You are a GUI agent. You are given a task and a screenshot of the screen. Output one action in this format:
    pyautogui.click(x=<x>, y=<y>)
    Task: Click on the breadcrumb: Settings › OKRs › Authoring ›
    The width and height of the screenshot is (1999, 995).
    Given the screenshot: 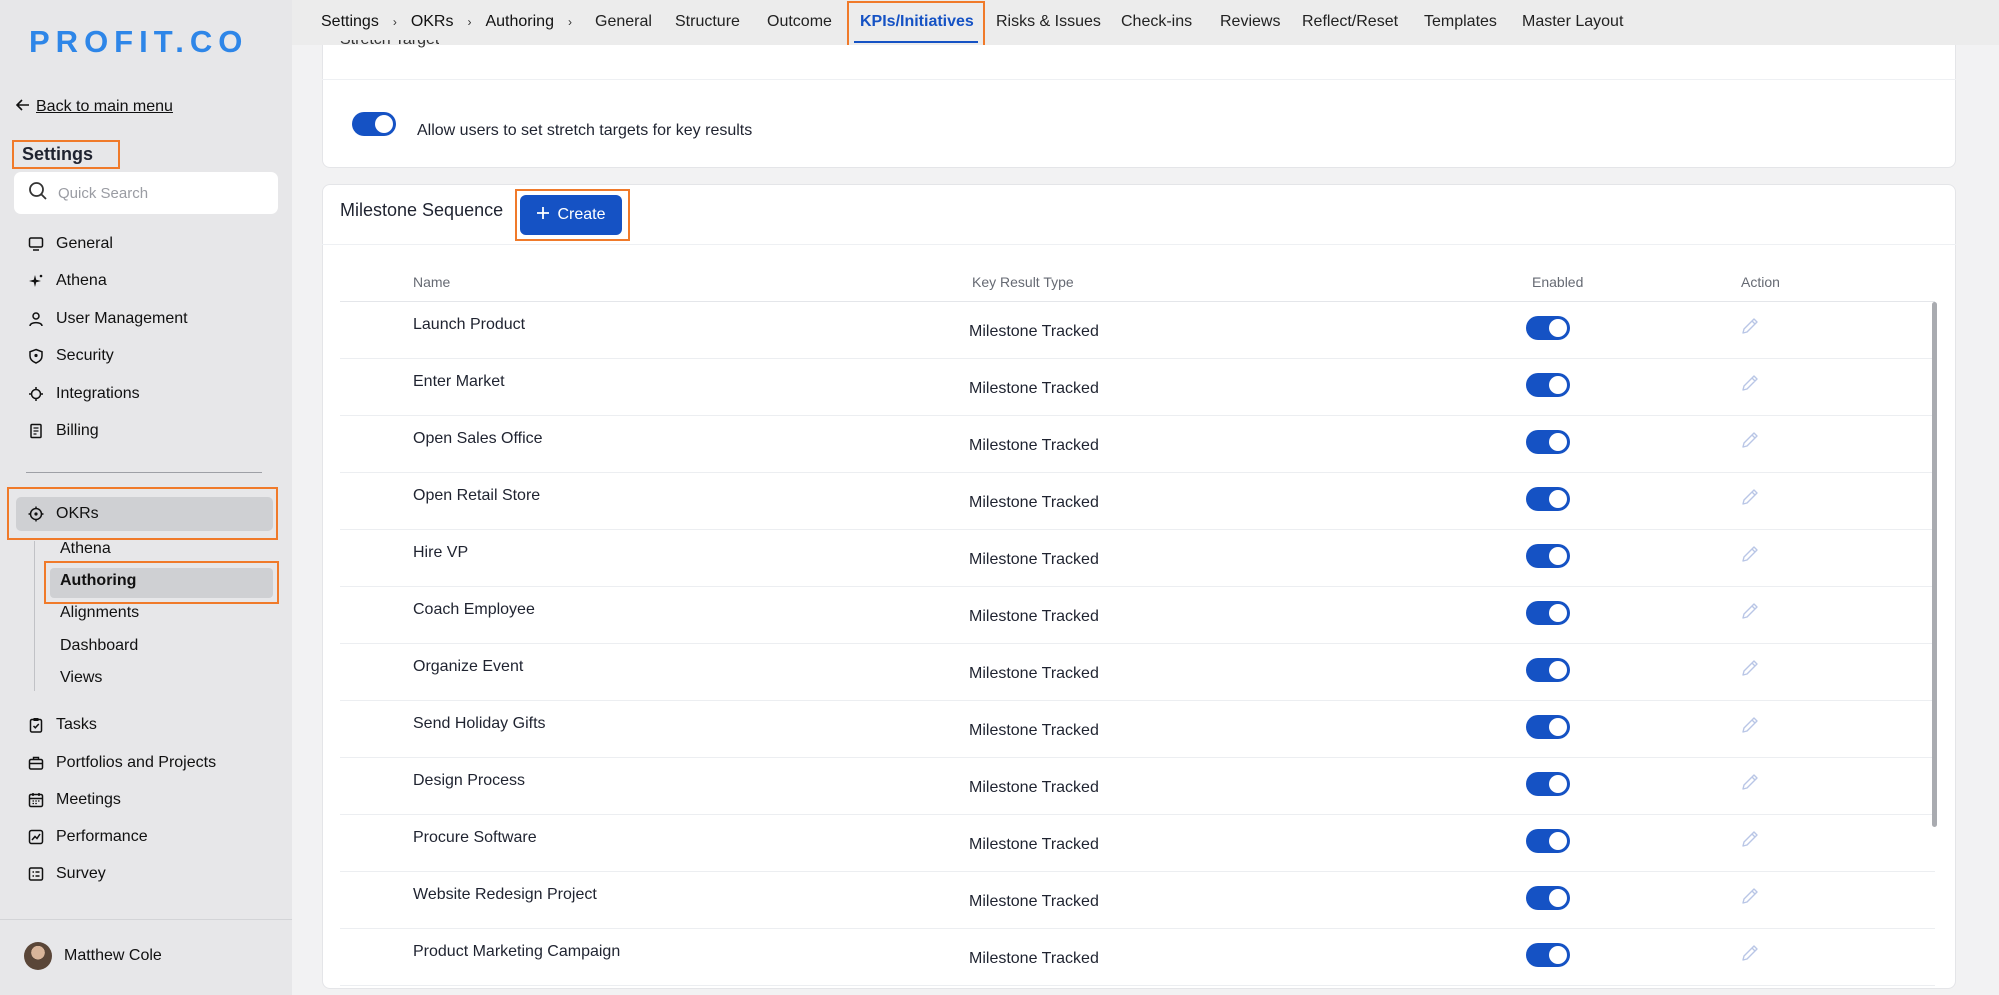 What is the action you would take?
    pyautogui.click(x=453, y=22)
    